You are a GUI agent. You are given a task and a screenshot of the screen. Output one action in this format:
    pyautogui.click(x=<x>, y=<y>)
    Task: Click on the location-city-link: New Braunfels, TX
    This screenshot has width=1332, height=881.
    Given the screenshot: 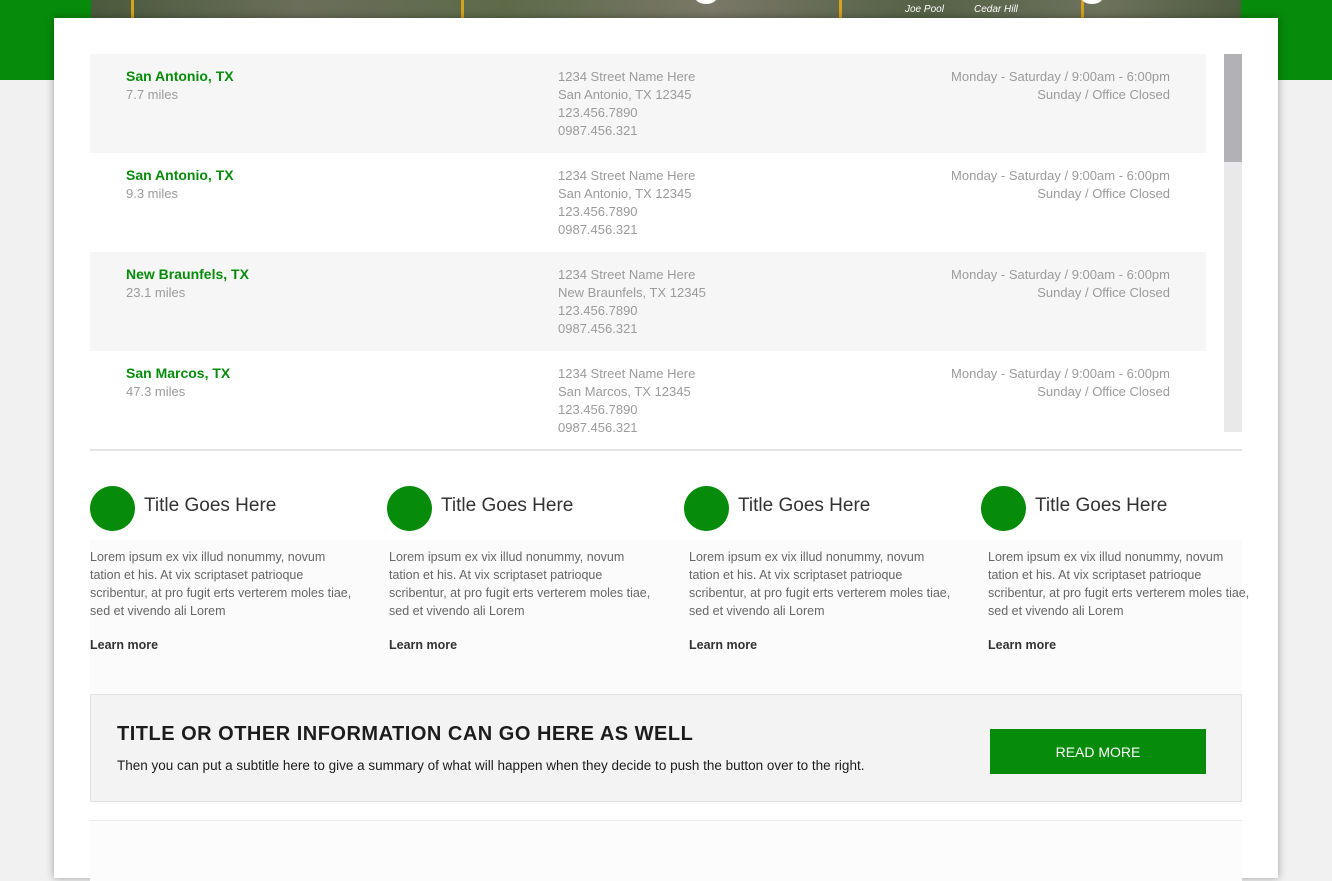 What is the action you would take?
    pyautogui.click(x=187, y=274)
    